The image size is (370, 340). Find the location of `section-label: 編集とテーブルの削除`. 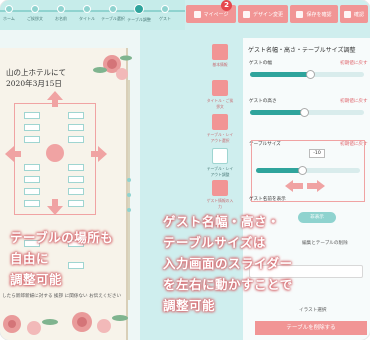

section-label: 編集とテーブルの削除 is located at coordinates (325, 243).